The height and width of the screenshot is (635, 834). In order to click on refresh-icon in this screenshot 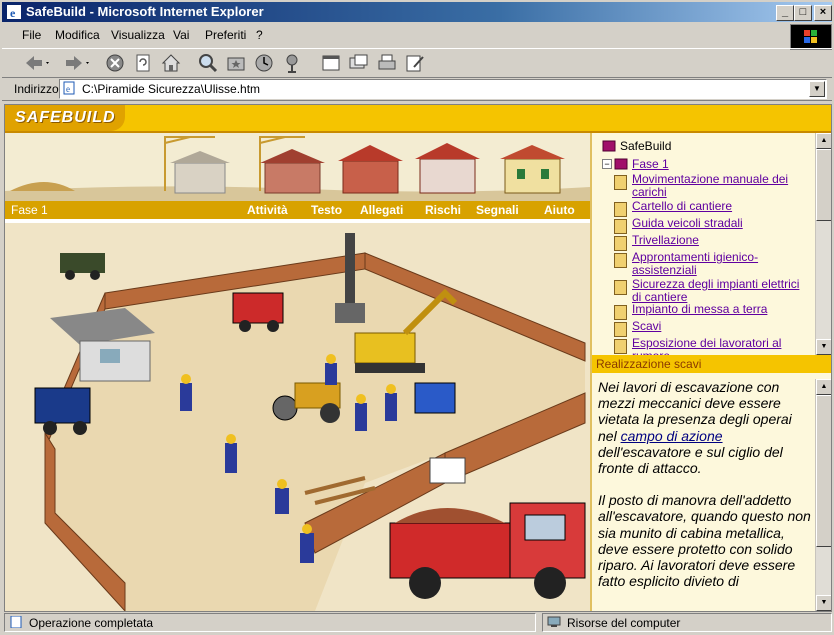, I will do `click(143, 63)`.